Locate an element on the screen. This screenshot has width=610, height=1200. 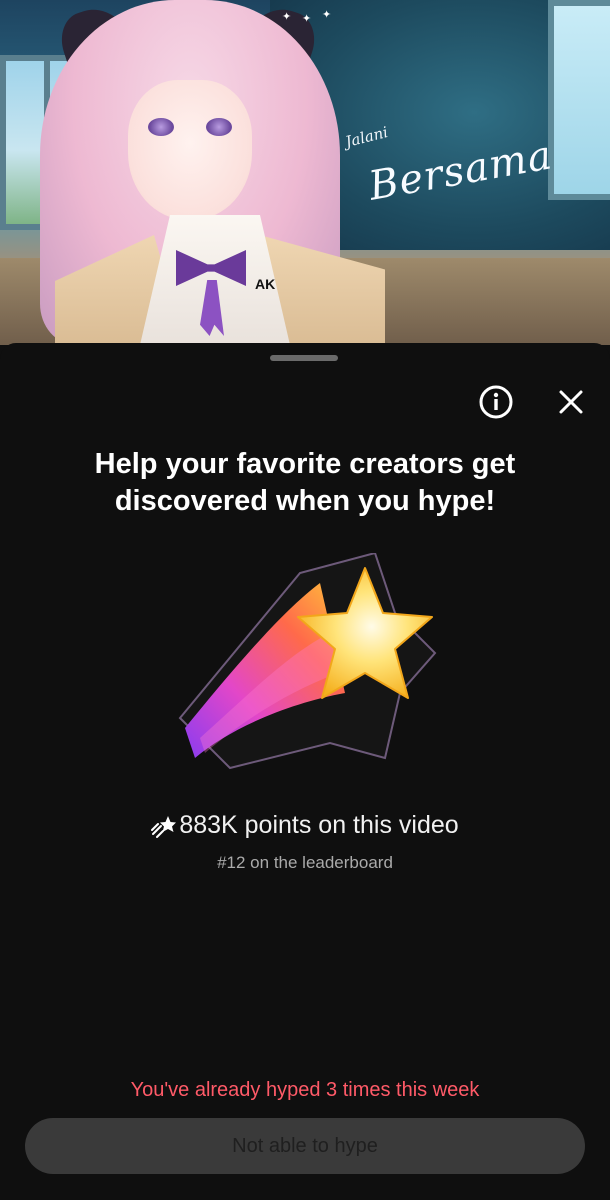
close-button is located at coordinates (571, 402).